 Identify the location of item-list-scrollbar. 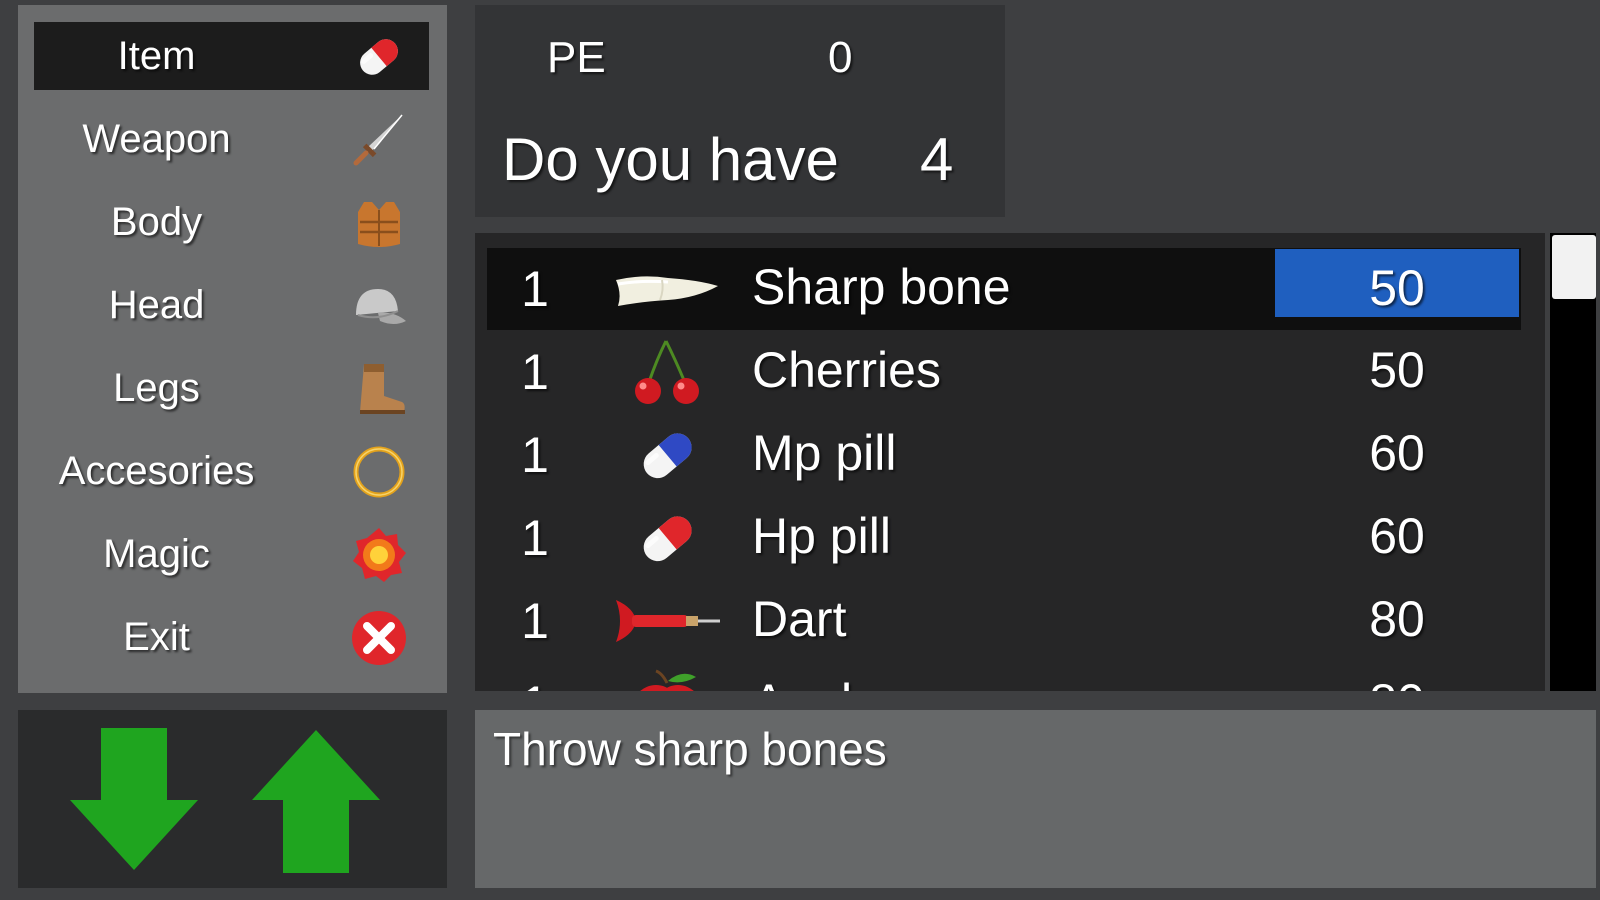
(1573, 462).